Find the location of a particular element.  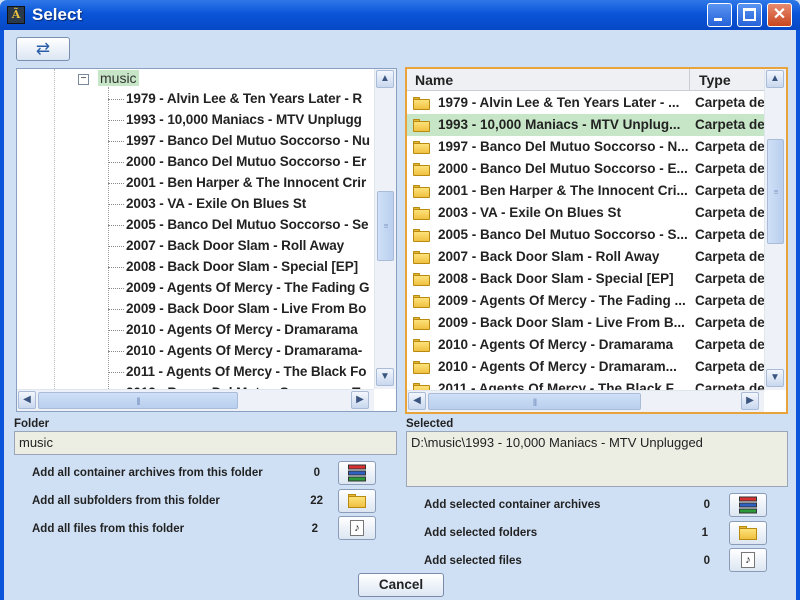

tree-item: 2010 - Agents Of Mercy - Dramarama- is located at coordinates (195, 351).